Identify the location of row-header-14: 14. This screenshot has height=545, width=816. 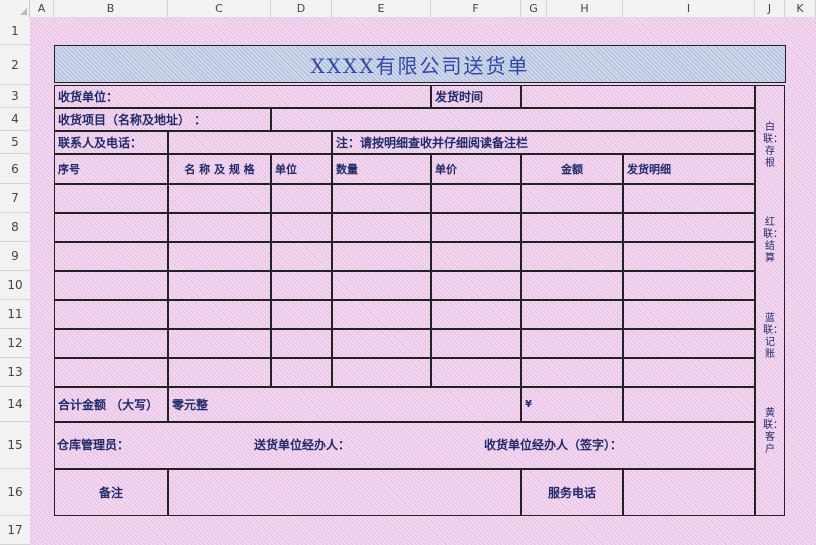
(15, 404).